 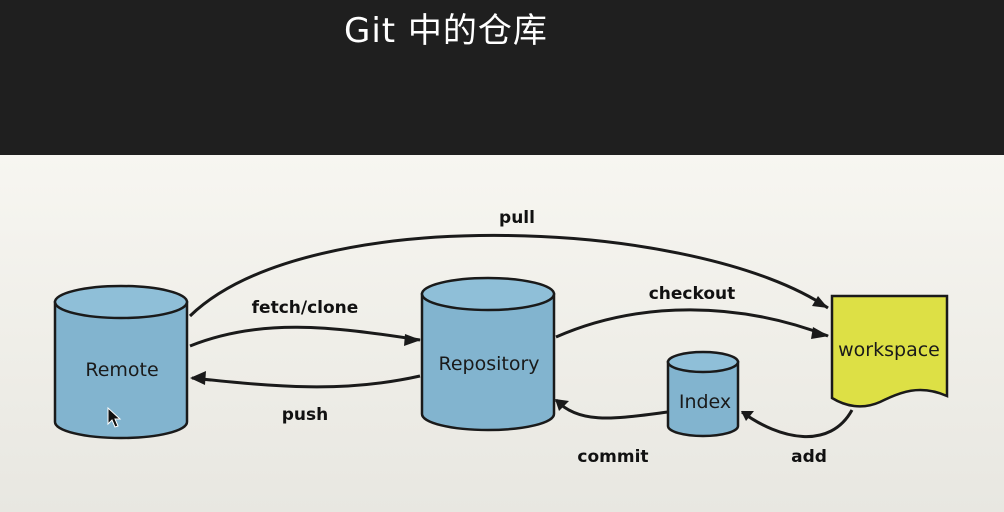 I want to click on remote-label: Remote, so click(x=121, y=370).